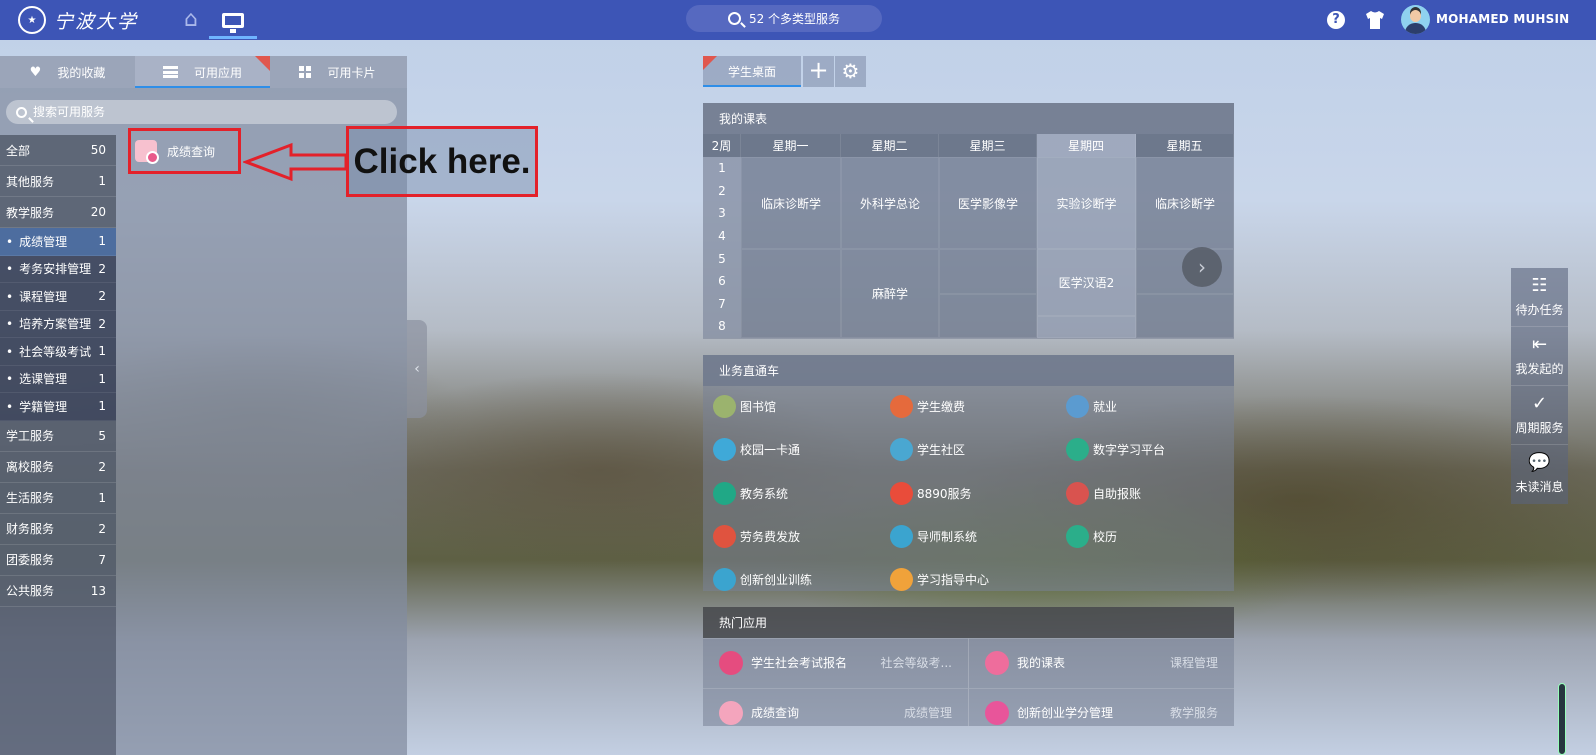  What do you see at coordinates (933, 536) in the screenshot?
I see `business-item: 导师制系统` at bounding box center [933, 536].